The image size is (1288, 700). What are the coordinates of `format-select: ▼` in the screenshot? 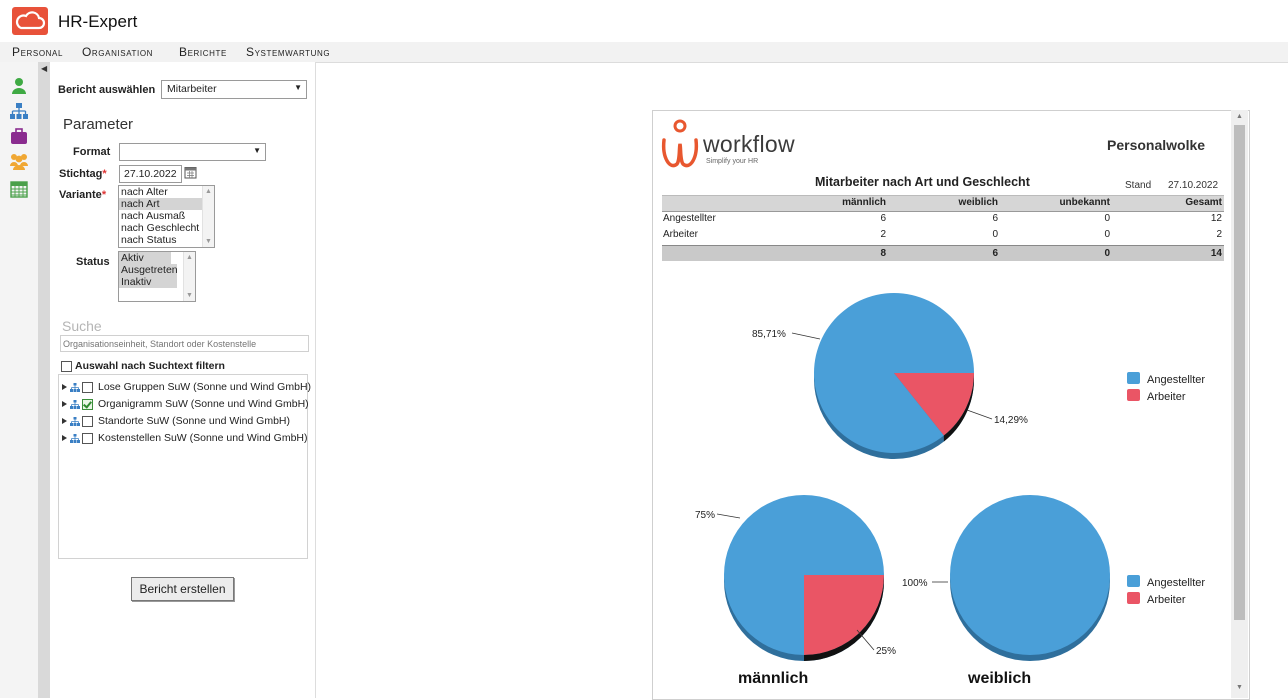 It's located at (192, 152).